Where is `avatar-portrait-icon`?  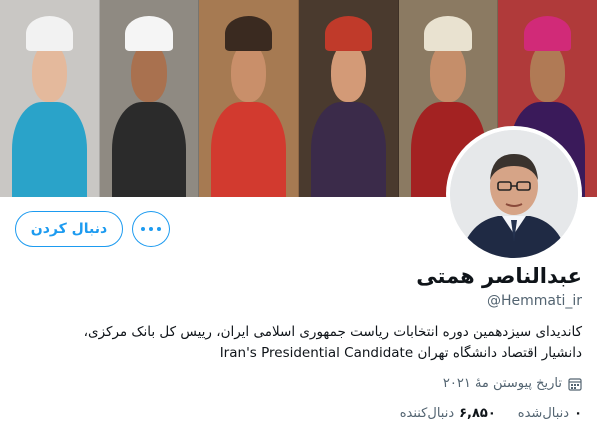
avatar-portrait-icon is located at coordinates (514, 194).